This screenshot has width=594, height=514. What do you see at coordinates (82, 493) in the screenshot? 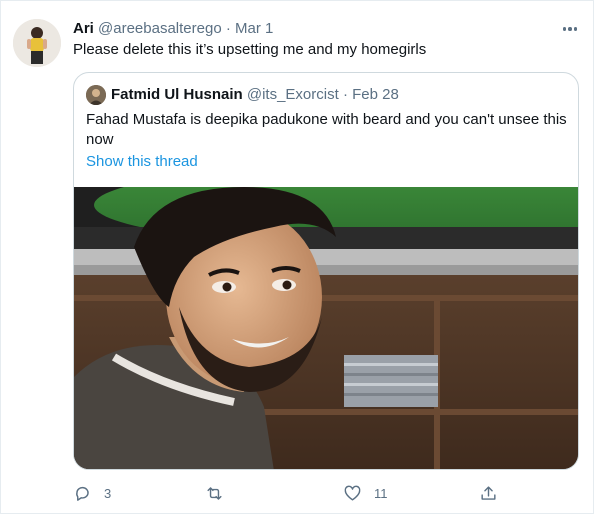
I see `reply-icon` at bounding box center [82, 493].